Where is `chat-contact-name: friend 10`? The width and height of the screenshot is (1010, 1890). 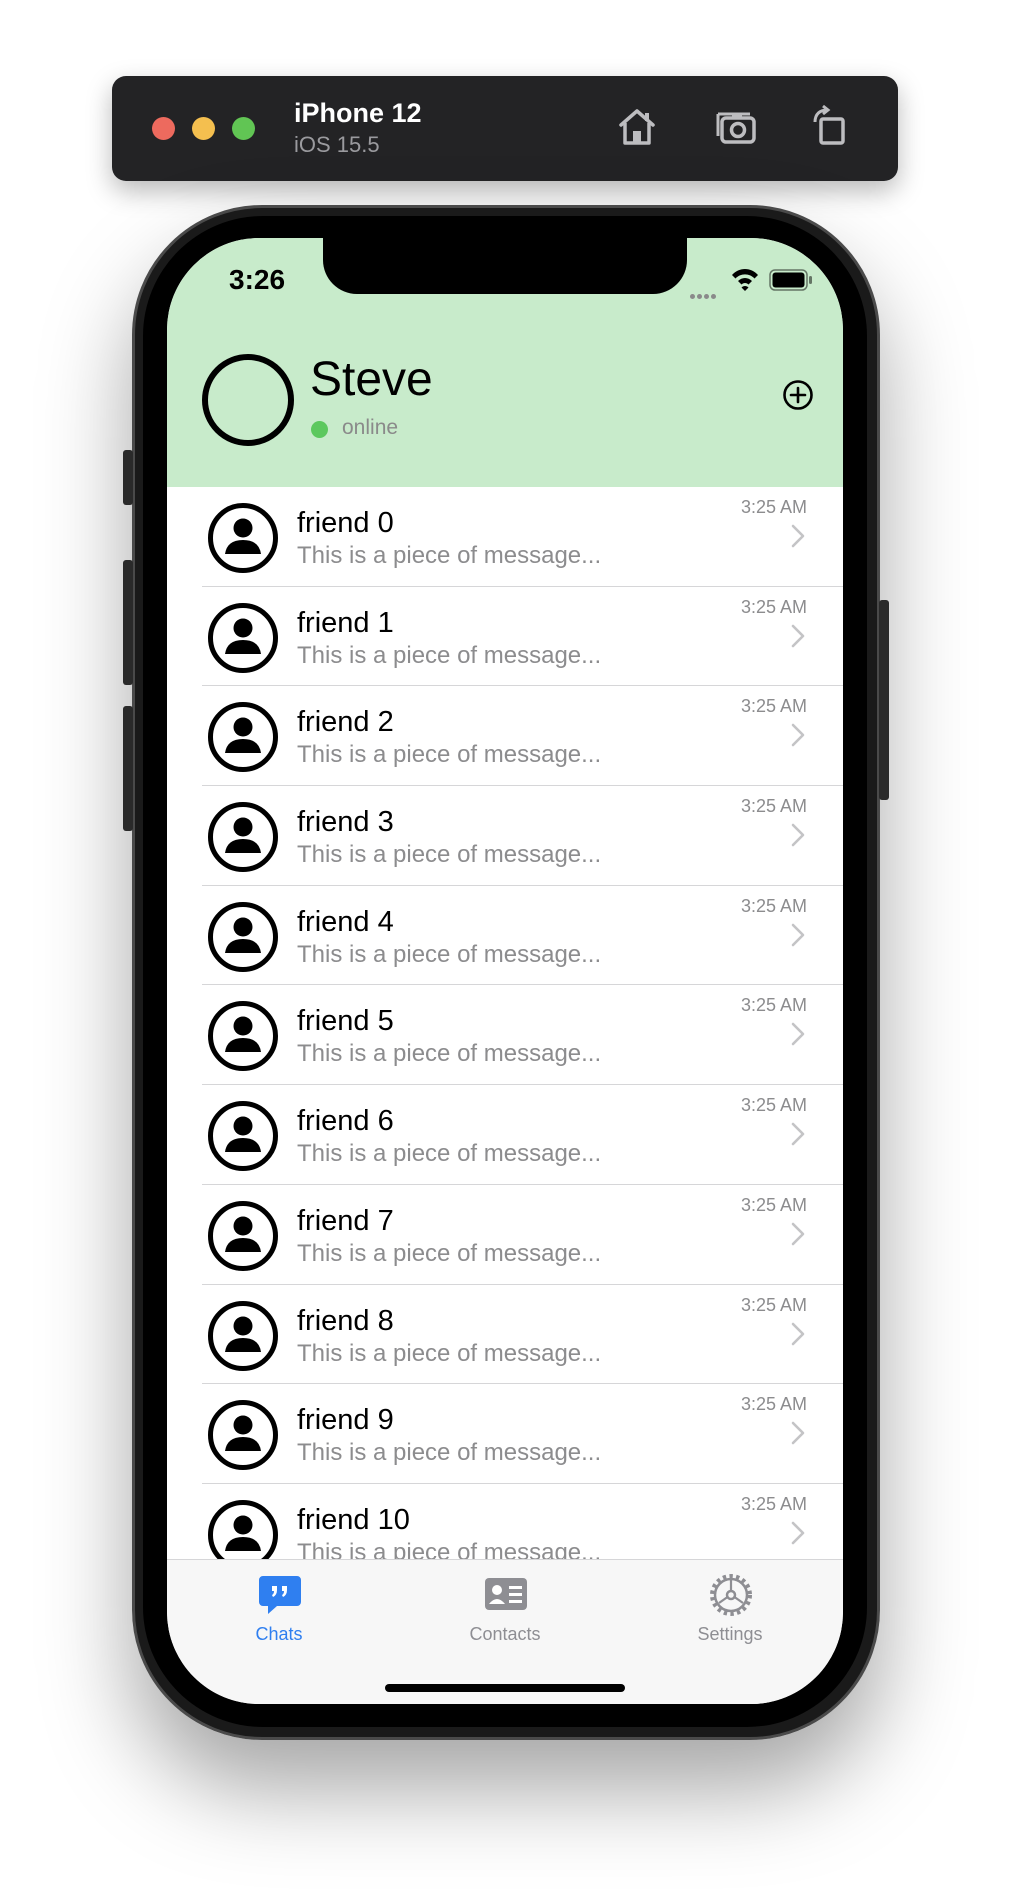
chat-contact-name: friend 10 is located at coordinates (353, 1519).